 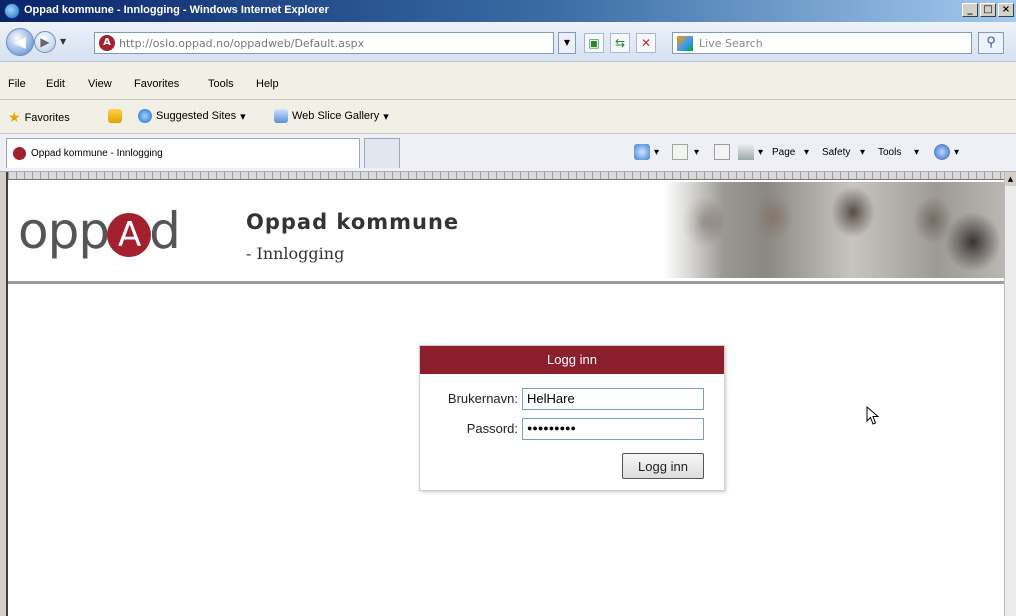 I want to click on window-controls: _ □ ×, so click(x=988, y=10).